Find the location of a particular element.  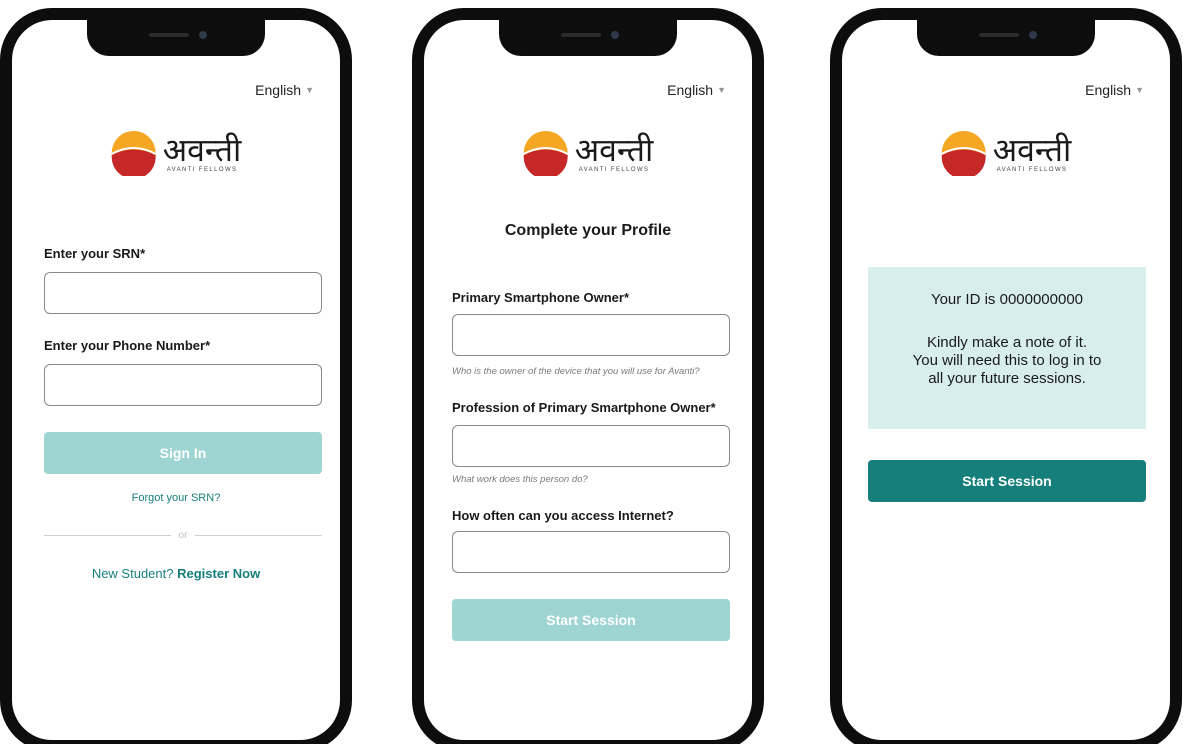

profession-input is located at coordinates (591, 446).